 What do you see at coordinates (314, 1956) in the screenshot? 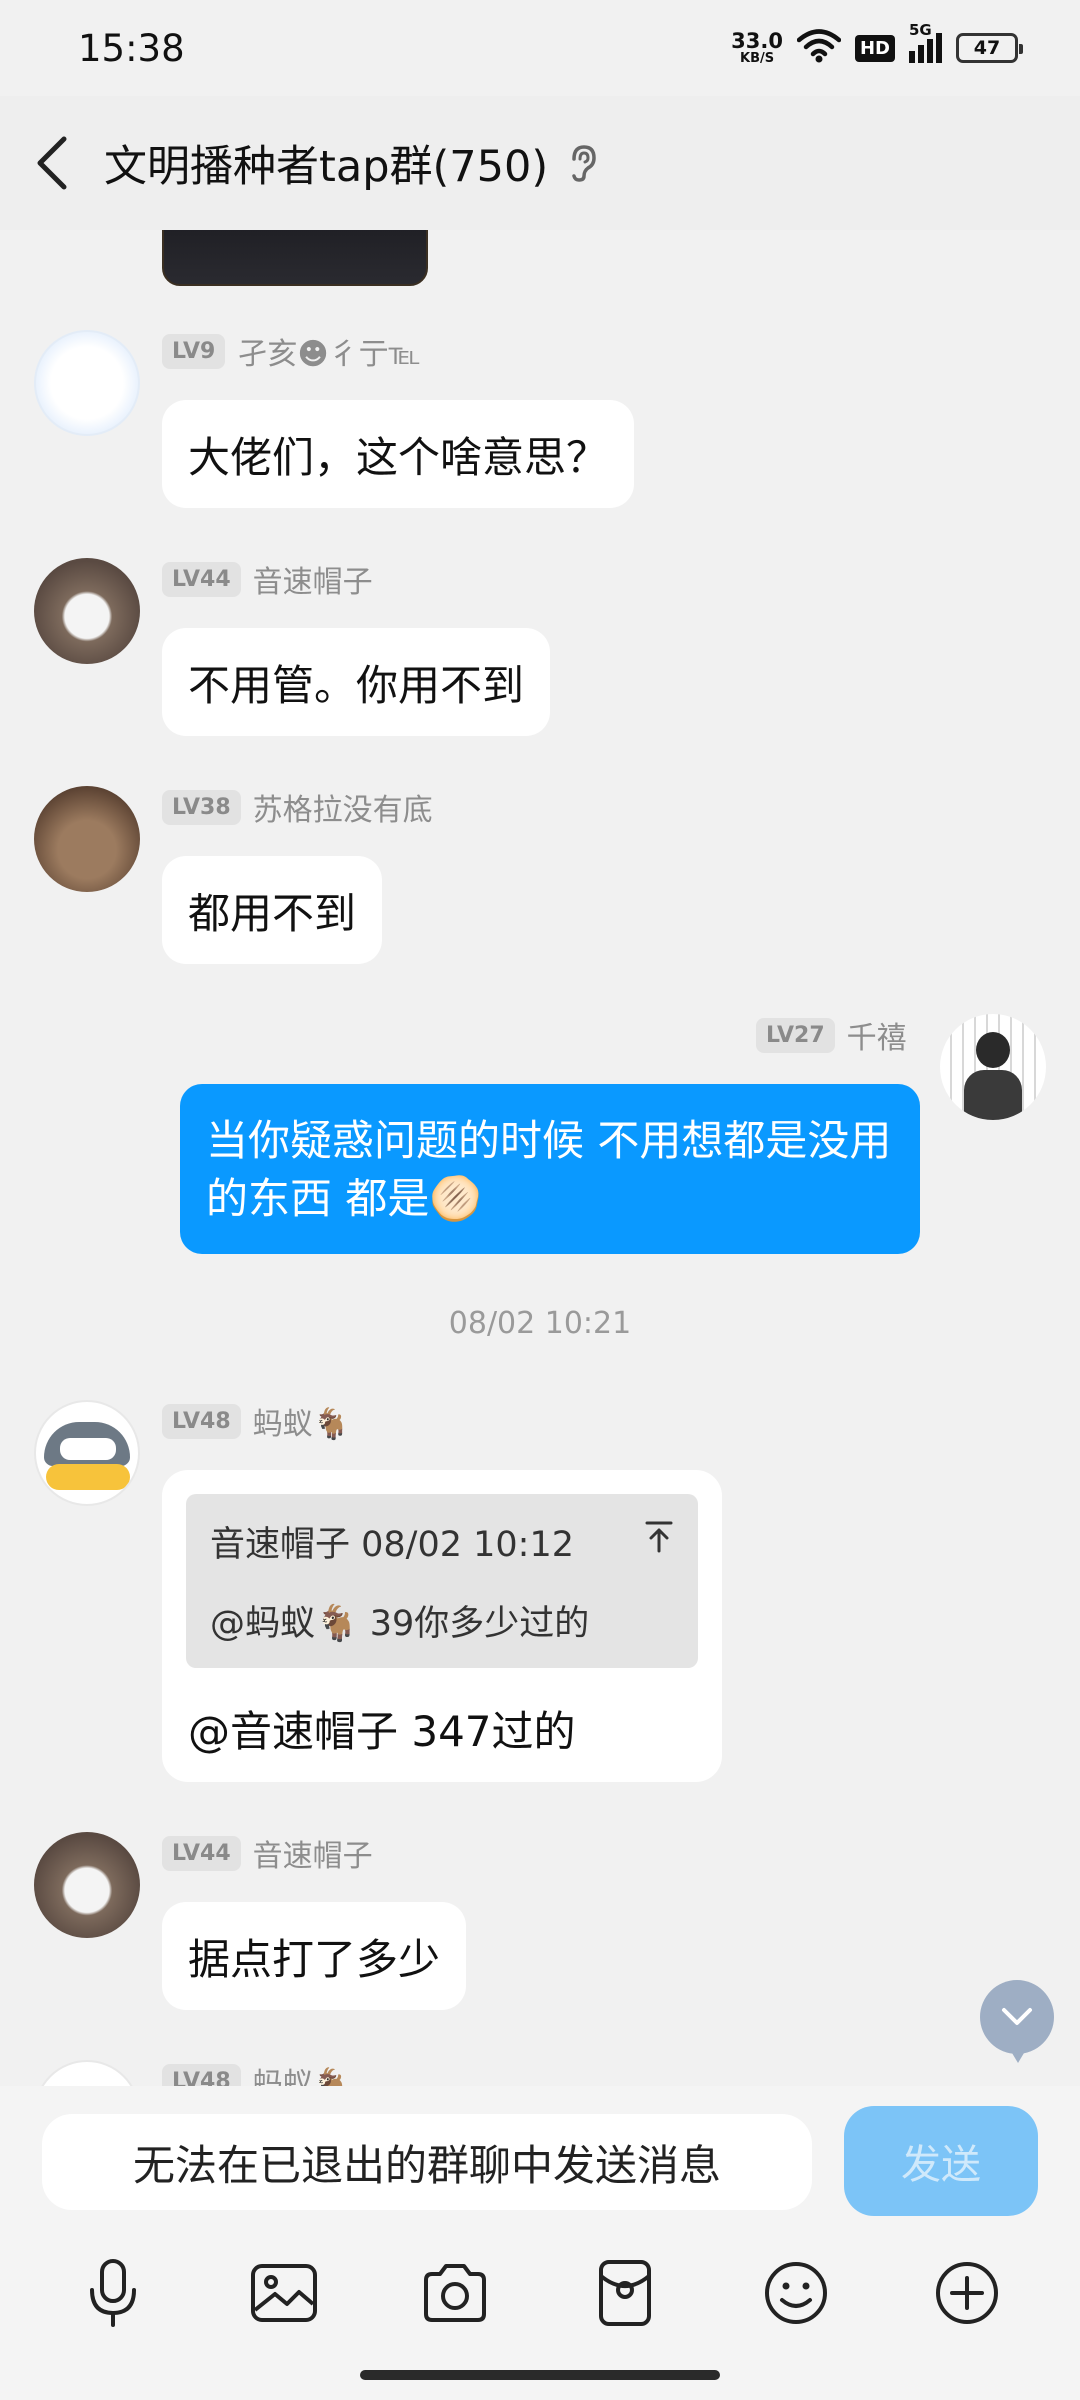
I see `message-bubble: 据点打了多少` at bounding box center [314, 1956].